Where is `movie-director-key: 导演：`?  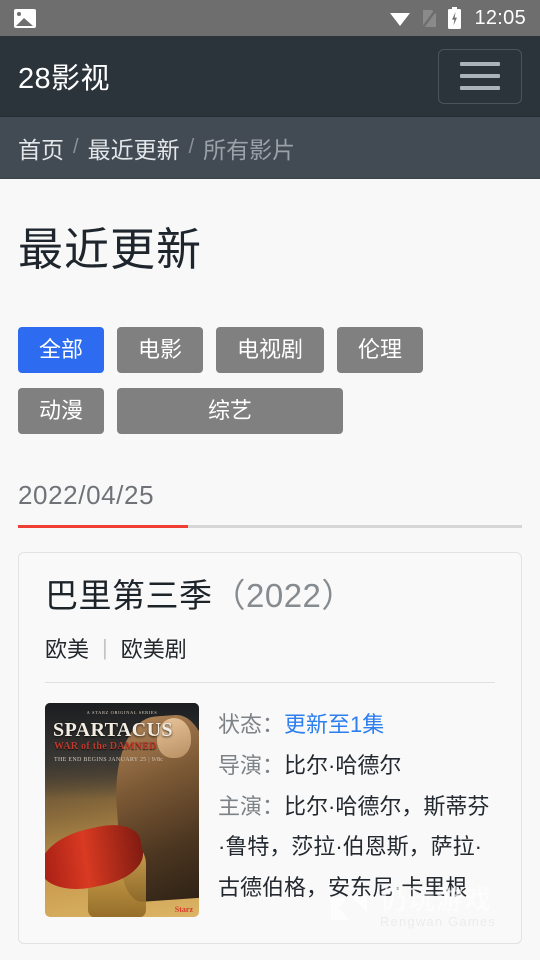 movie-director-key: 导演： is located at coordinates (251, 765).